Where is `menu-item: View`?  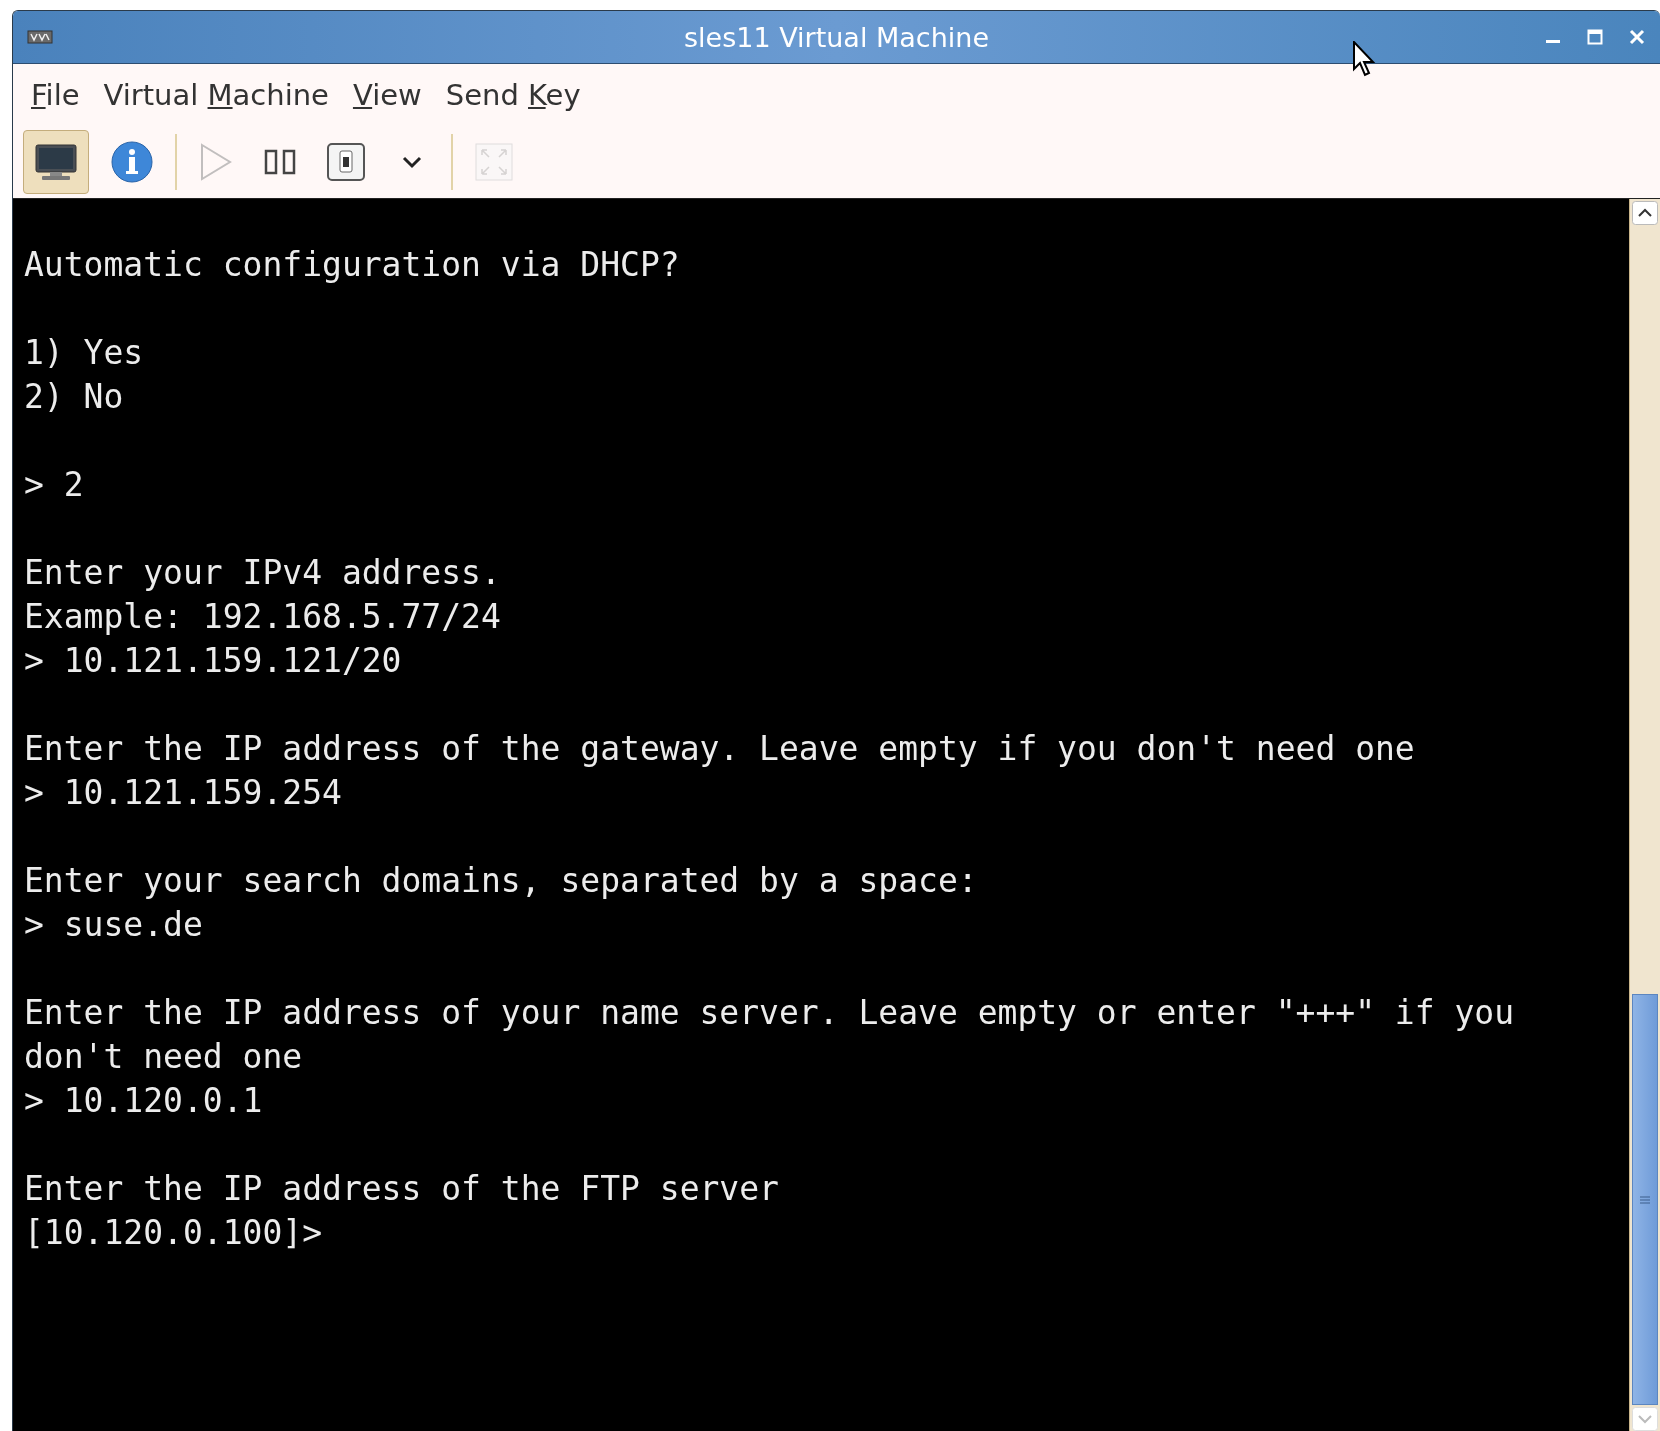 menu-item: View is located at coordinates (387, 95).